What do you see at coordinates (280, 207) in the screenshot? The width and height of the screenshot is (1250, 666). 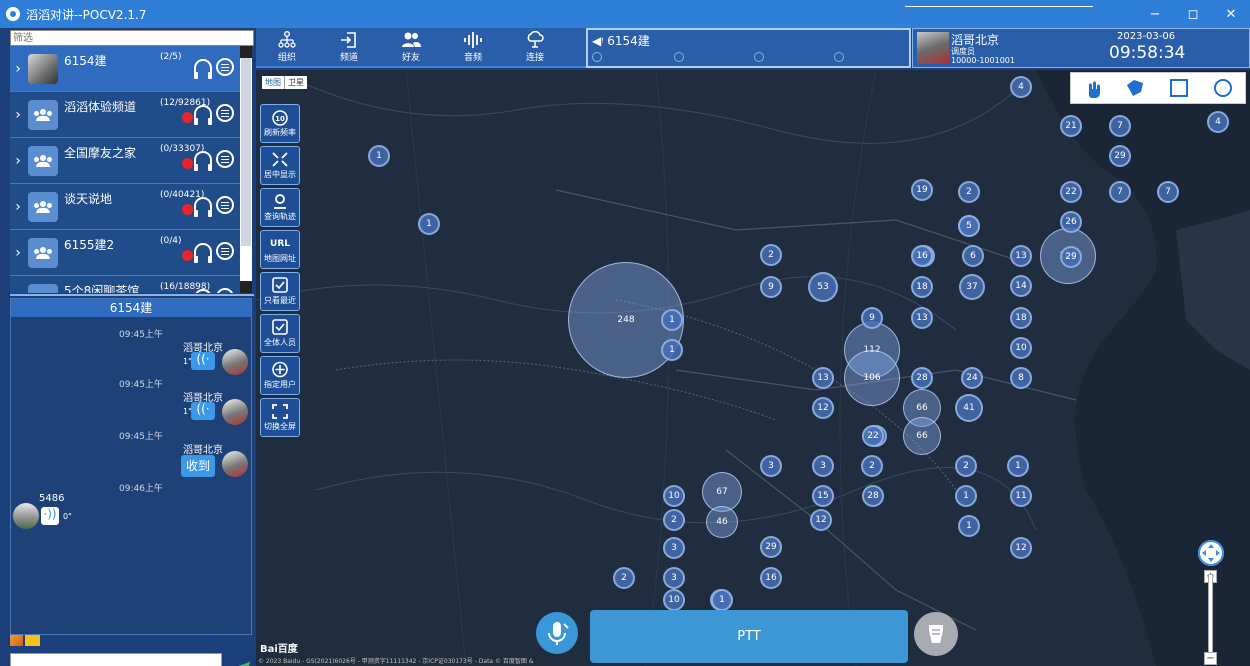 I see `map-side-button: 查询轨迹` at bounding box center [280, 207].